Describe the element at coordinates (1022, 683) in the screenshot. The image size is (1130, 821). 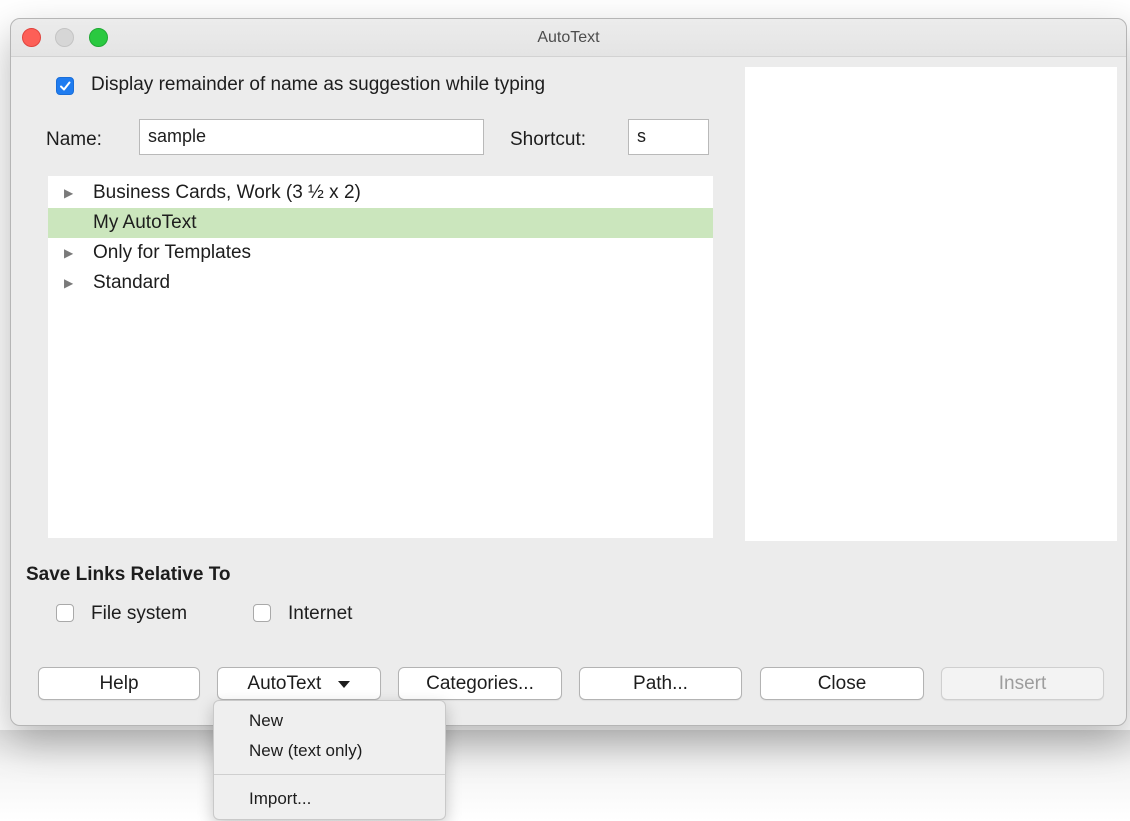
I see `insert-button: Insert` at that location.